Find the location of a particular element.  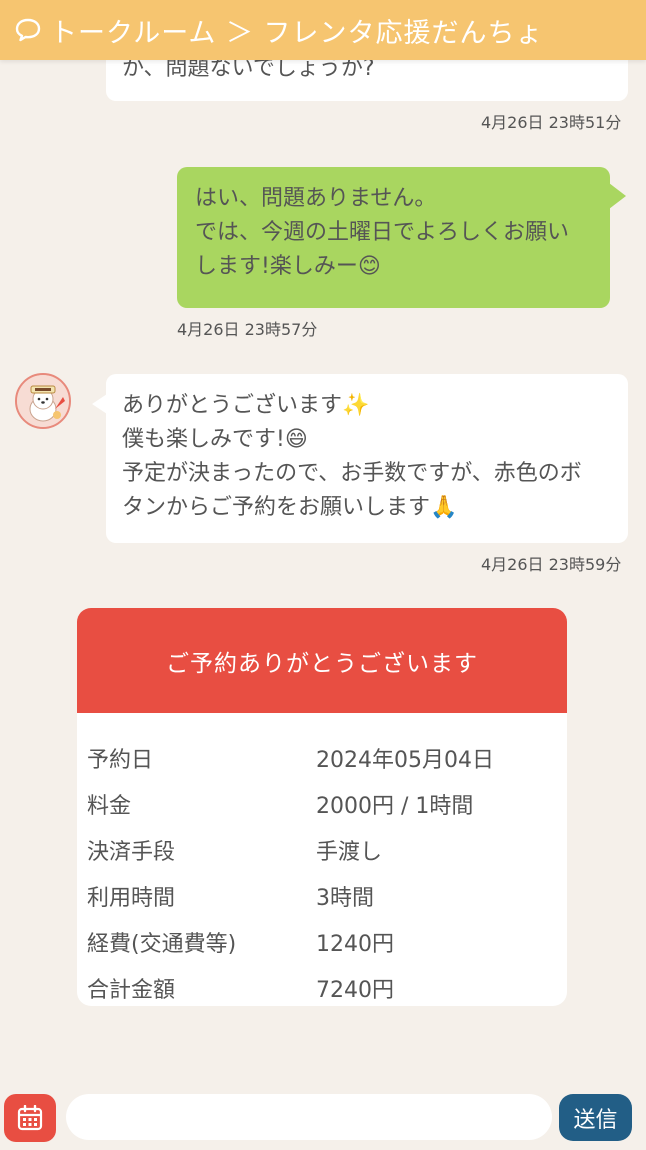

reservation-card-header: ご予約ありがとうございます is located at coordinates (322, 660).